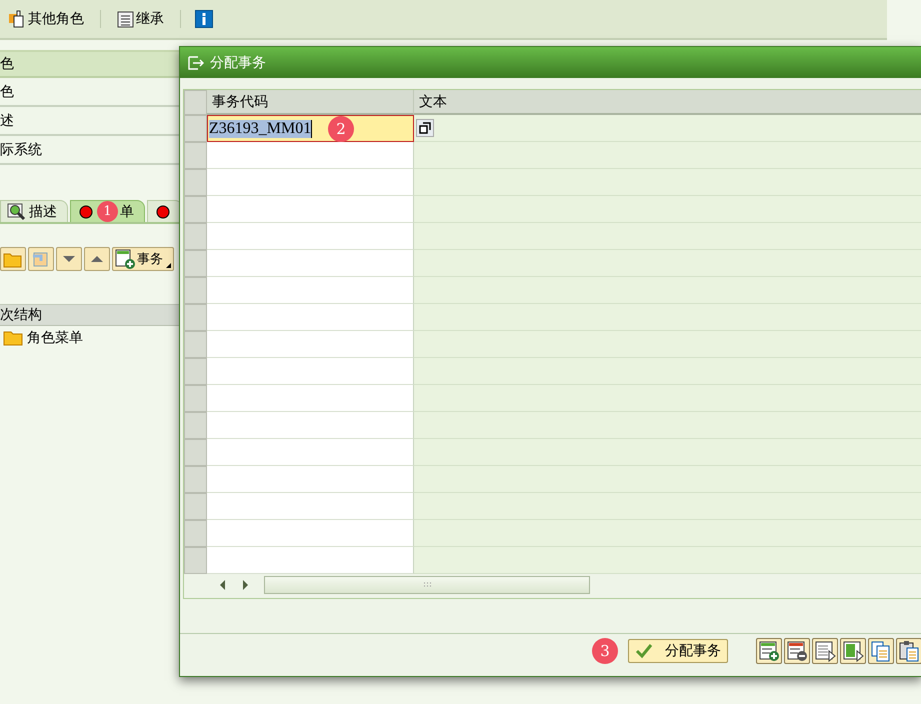 The width and height of the screenshot is (921, 704). Describe the element at coordinates (238, 63) in the screenshot. I see `dialog-title: 分配事务` at that location.